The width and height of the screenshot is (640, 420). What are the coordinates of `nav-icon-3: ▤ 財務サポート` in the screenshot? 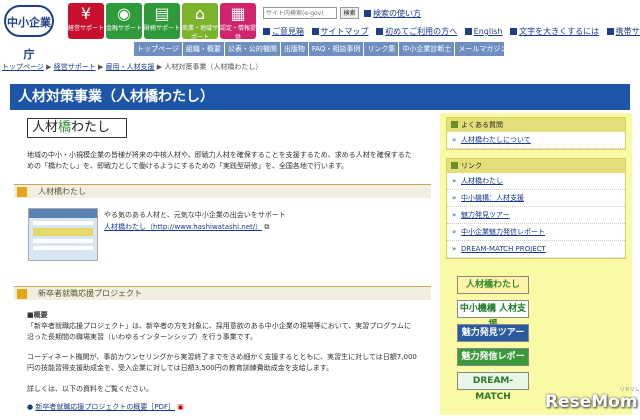 It's located at (162, 21).